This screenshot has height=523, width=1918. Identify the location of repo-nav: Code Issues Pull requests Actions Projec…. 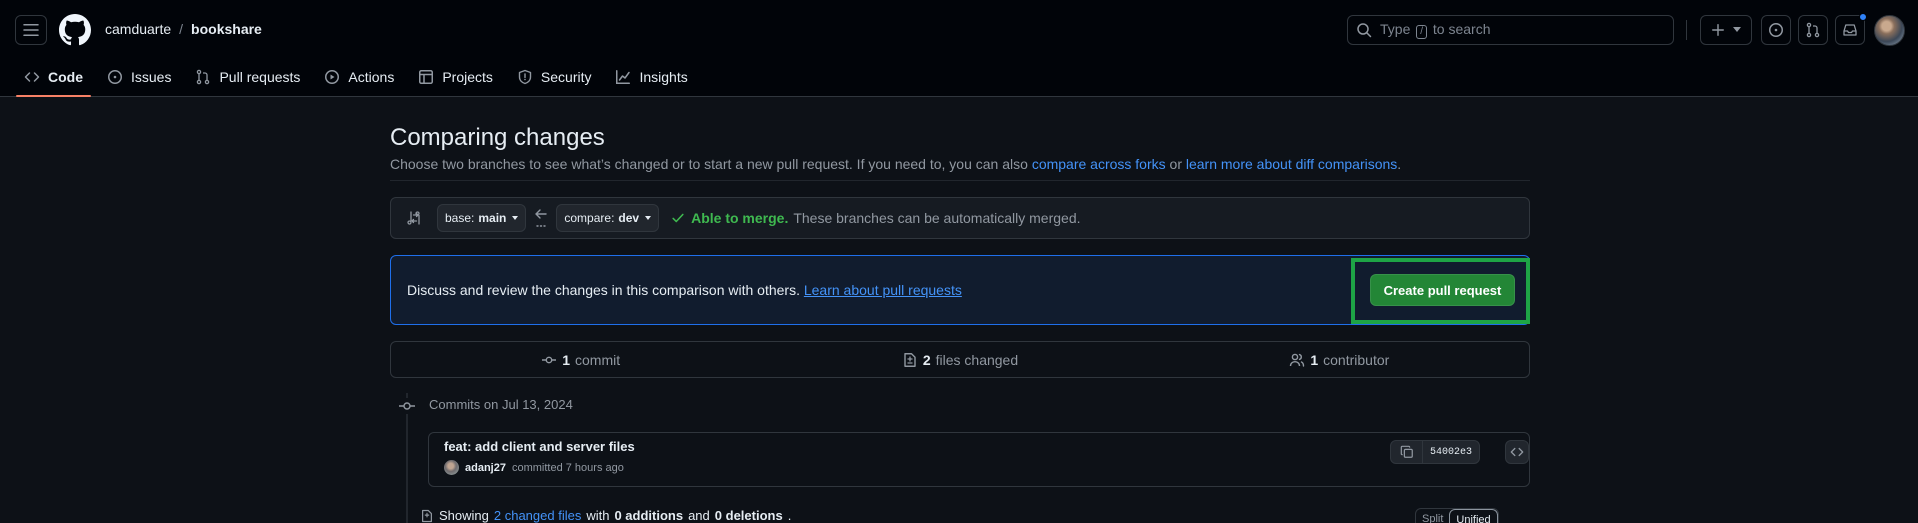
(360, 79).